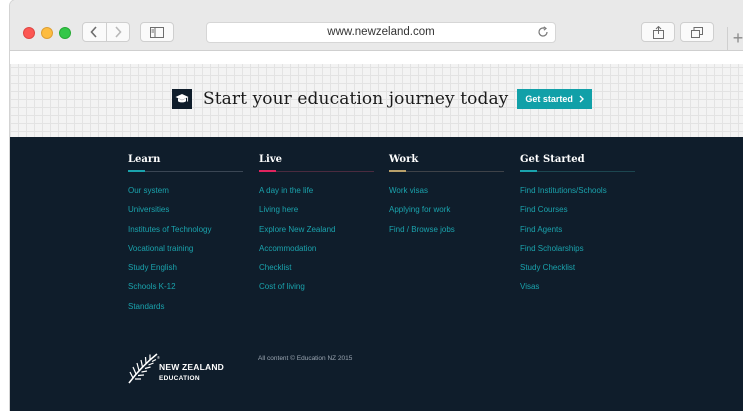 The width and height of the screenshot is (743, 411). What do you see at coordinates (356, 99) in the screenshot?
I see `cta-heading: Start your education journey today` at bounding box center [356, 99].